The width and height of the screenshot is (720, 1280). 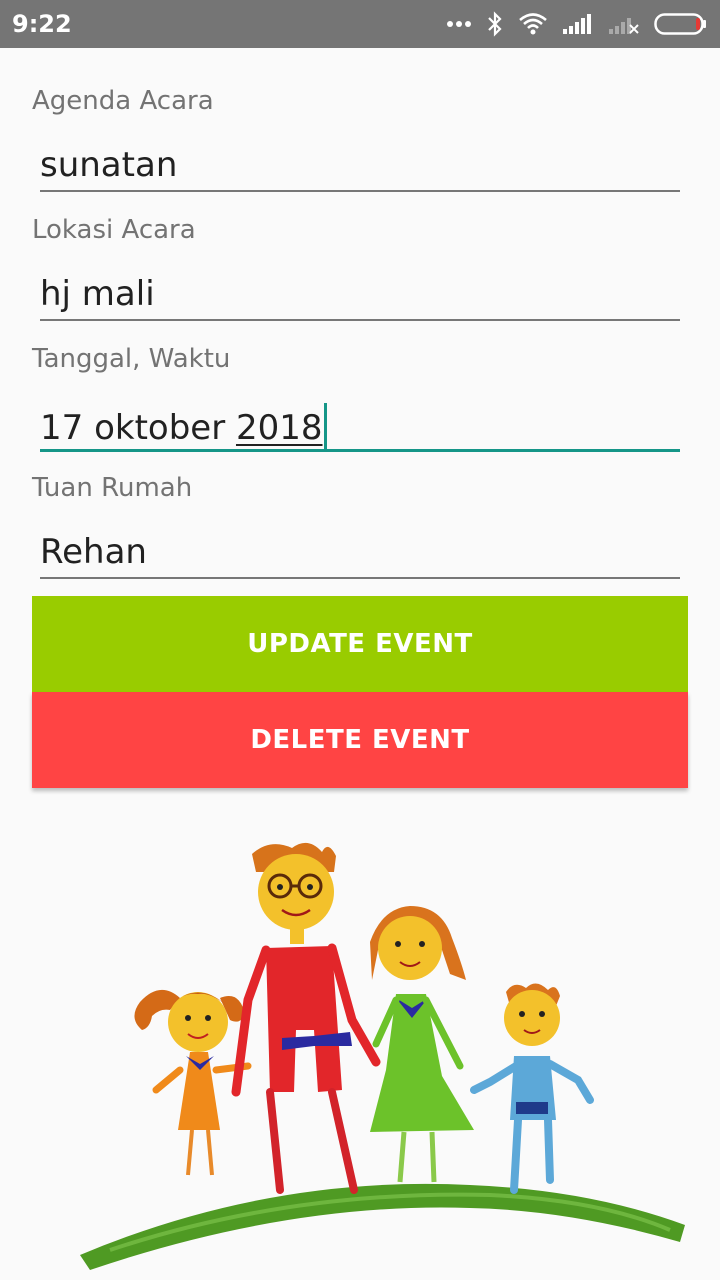 I want to click on delete-event-button: DELETE EVENT, so click(x=360, y=740).